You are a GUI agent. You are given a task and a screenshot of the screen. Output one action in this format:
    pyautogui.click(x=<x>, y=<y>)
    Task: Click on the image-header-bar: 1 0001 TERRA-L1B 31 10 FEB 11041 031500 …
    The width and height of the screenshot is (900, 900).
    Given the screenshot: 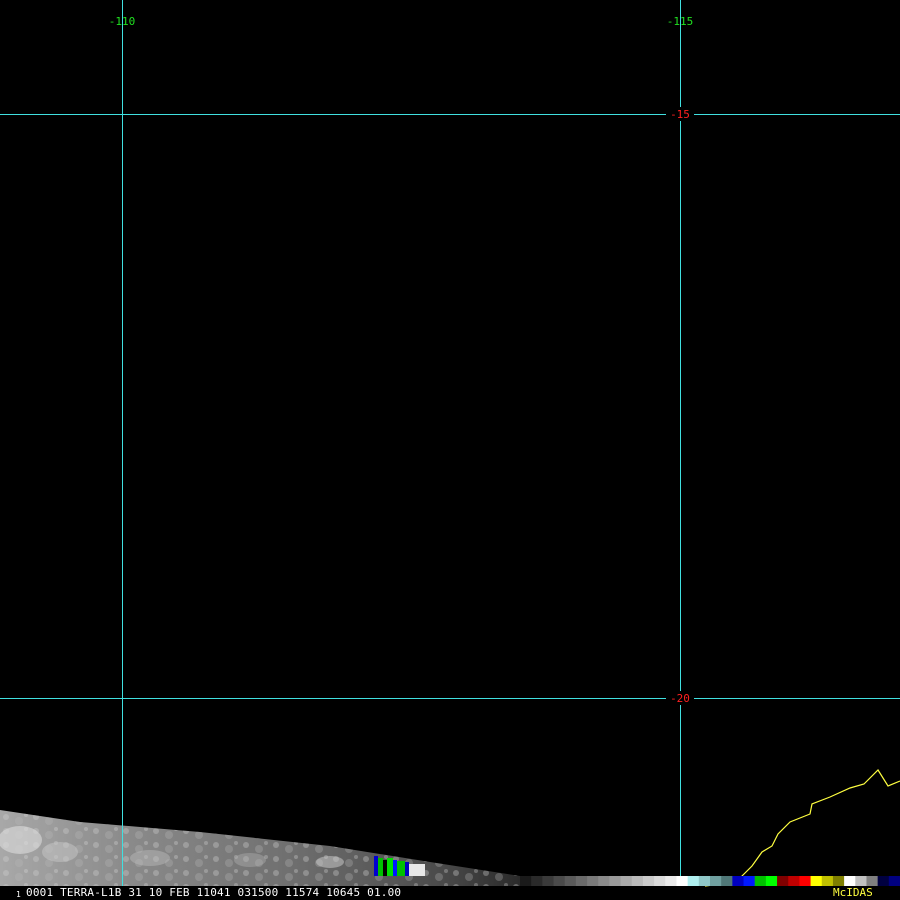 What is the action you would take?
    pyautogui.click(x=450, y=893)
    